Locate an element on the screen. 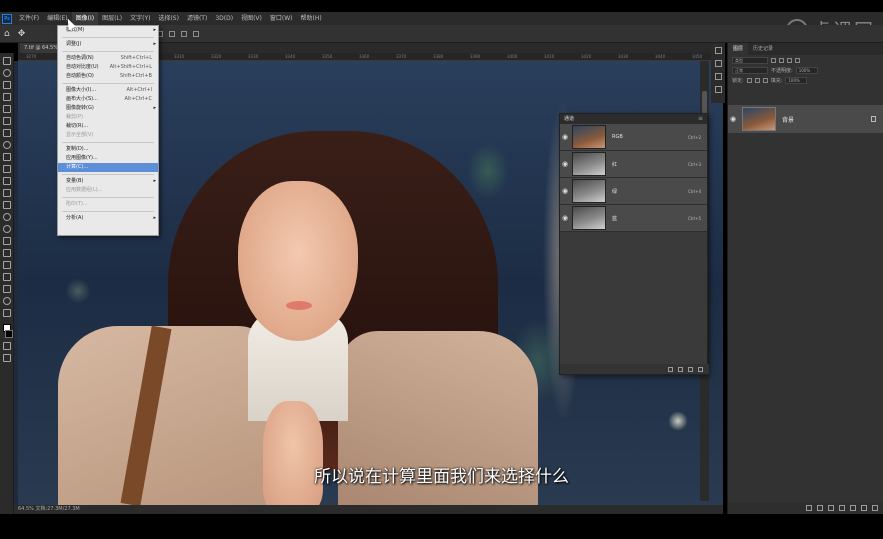  pen-tool-icon is located at coordinates (6, 240).